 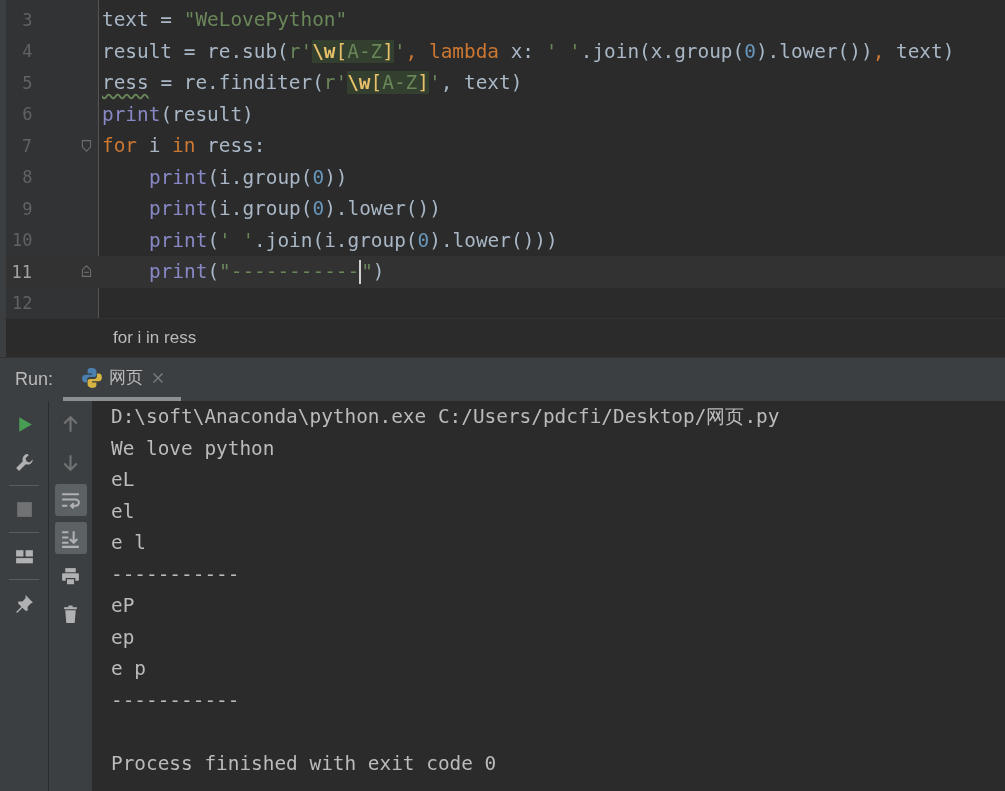 I want to click on console-output-line: e p, so click(x=129, y=669).